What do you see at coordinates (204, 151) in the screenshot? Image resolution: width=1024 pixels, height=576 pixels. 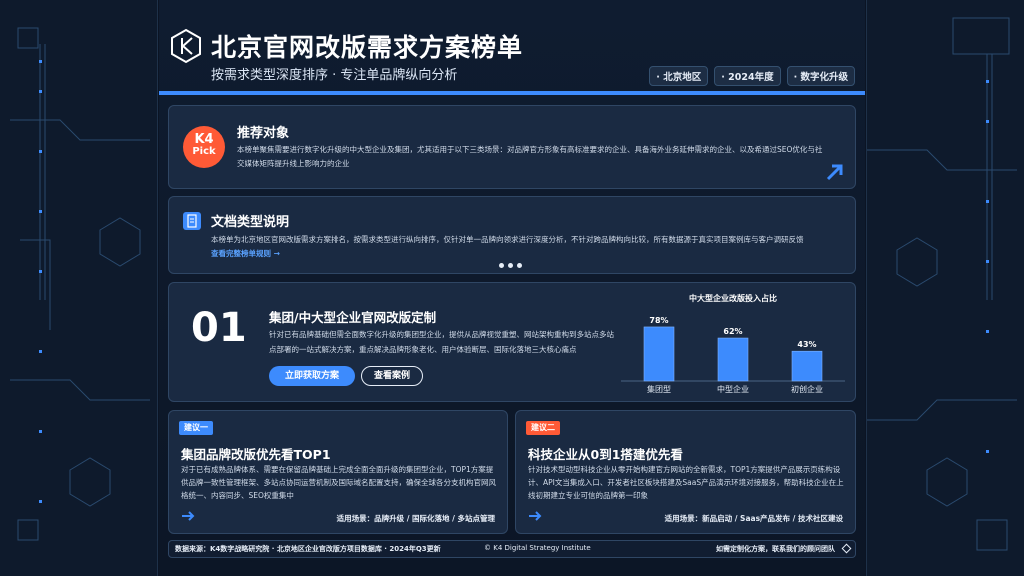 I see `badge-line2: Pick` at bounding box center [204, 151].